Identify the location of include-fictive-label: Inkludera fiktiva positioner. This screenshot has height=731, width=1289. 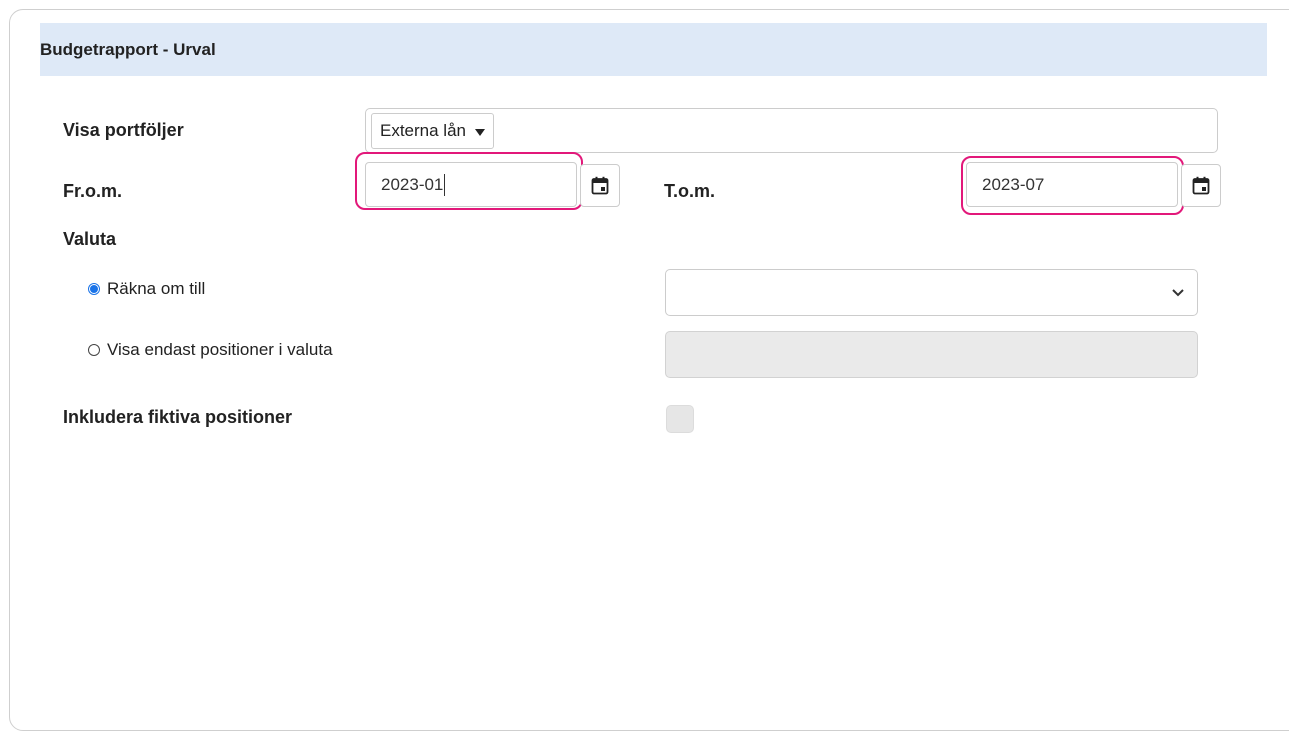
(178, 417).